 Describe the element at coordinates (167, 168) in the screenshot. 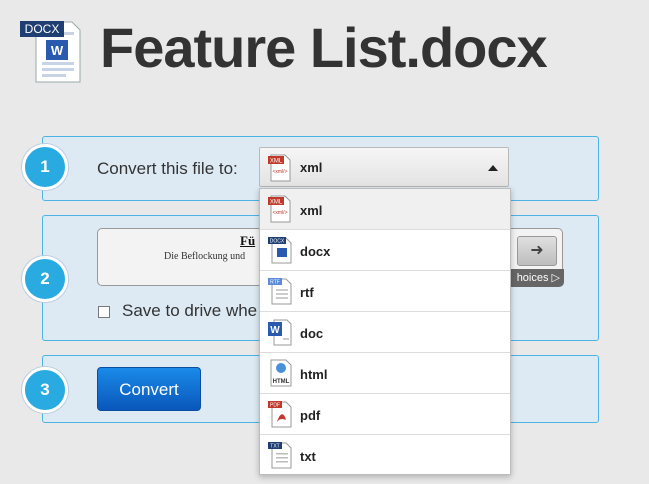

I see `convert-to-label: Convert this file to:` at that location.